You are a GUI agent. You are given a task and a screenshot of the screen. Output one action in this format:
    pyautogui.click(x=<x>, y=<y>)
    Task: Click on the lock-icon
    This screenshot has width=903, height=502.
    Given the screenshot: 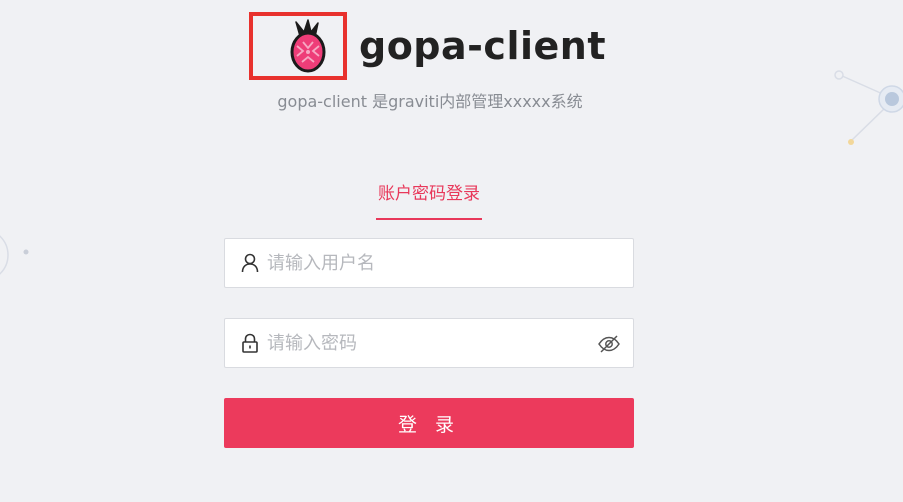 What is the action you would take?
    pyautogui.click(x=250, y=343)
    